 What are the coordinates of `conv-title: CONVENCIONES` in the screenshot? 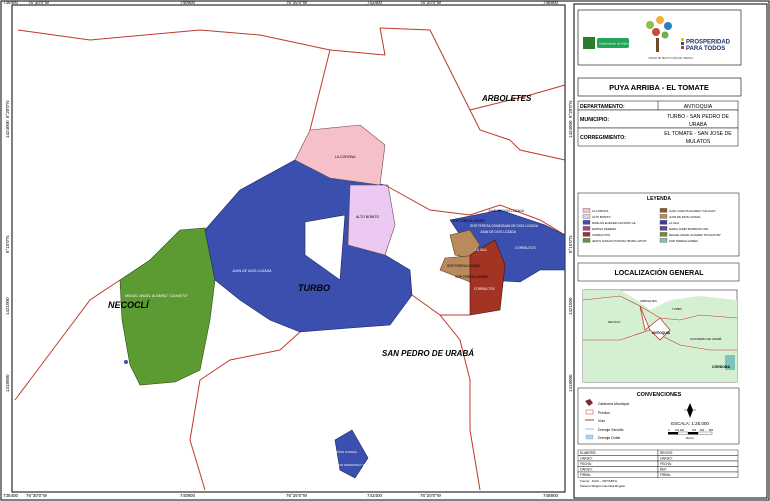 It's located at (659, 395).